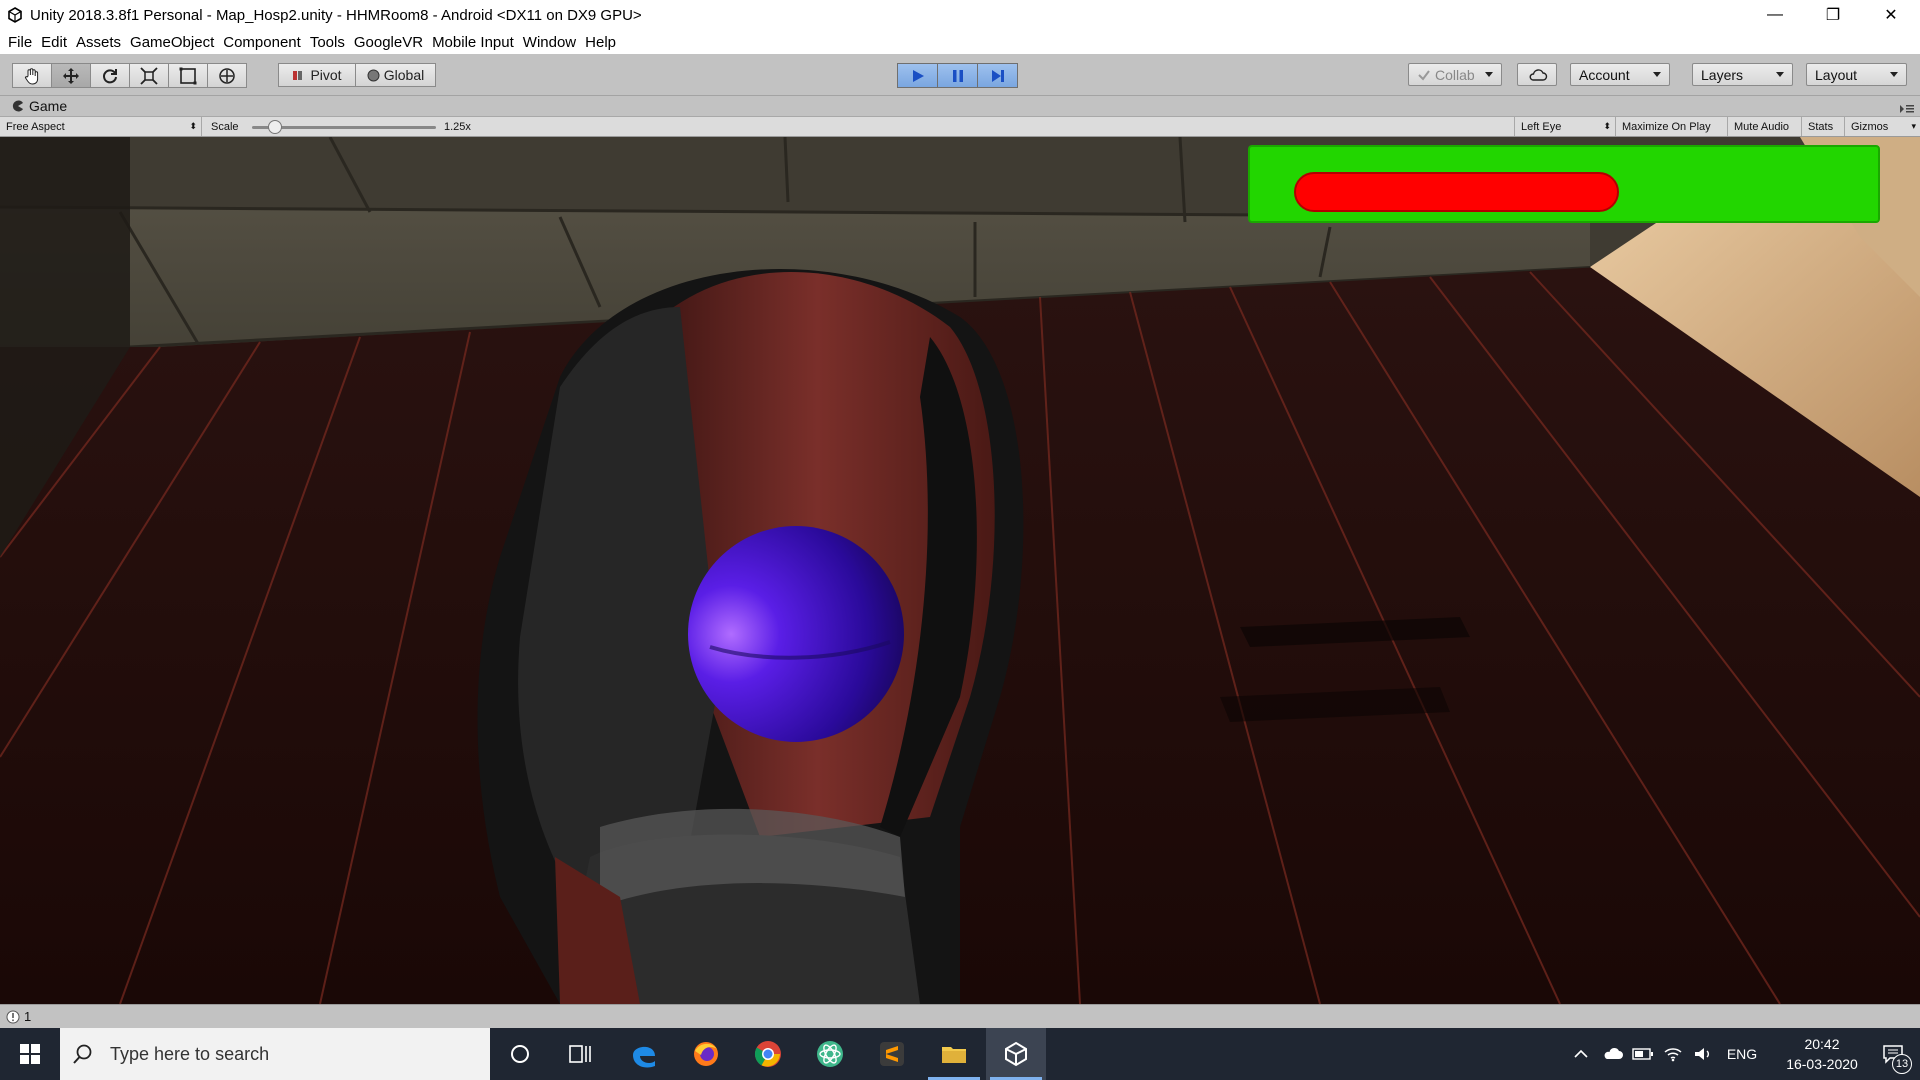 This screenshot has width=1920, height=1080. What do you see at coordinates (1870, 126) in the screenshot?
I see `gizmos-label: Gizmos` at bounding box center [1870, 126].